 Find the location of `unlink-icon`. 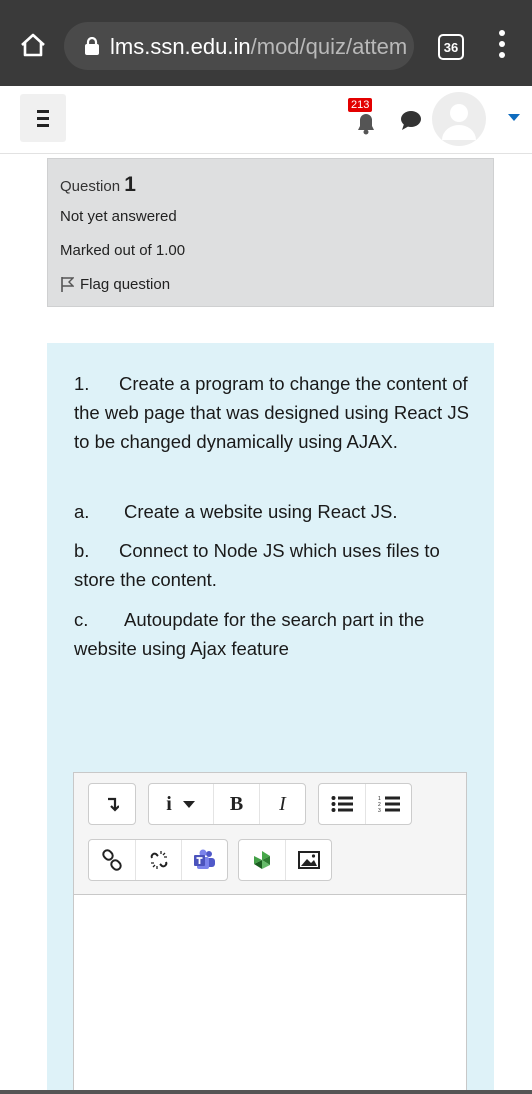

unlink-icon is located at coordinates (158, 860).